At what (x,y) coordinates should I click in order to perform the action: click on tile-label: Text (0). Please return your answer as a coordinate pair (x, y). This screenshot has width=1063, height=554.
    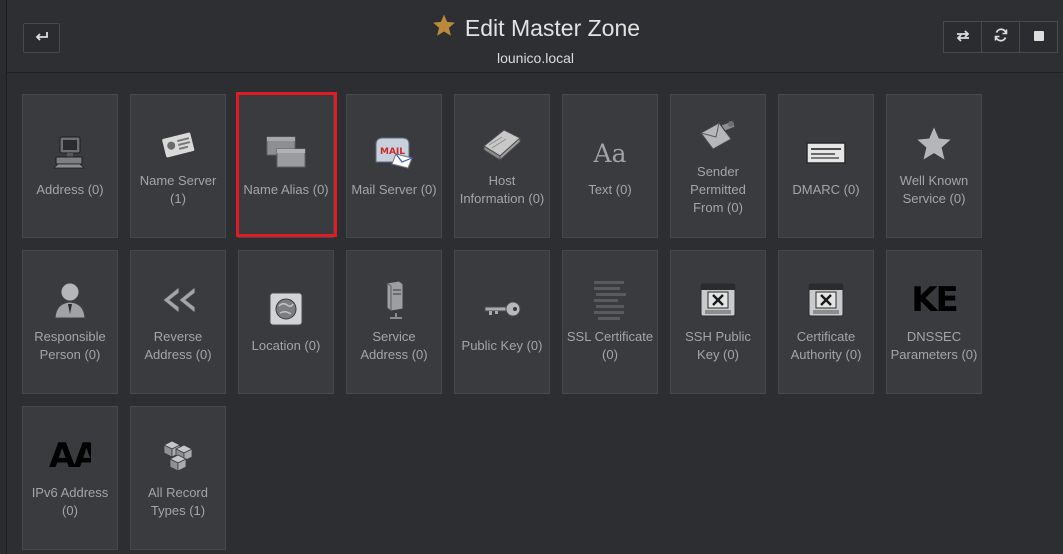
    Looking at the image, I should click on (610, 189).